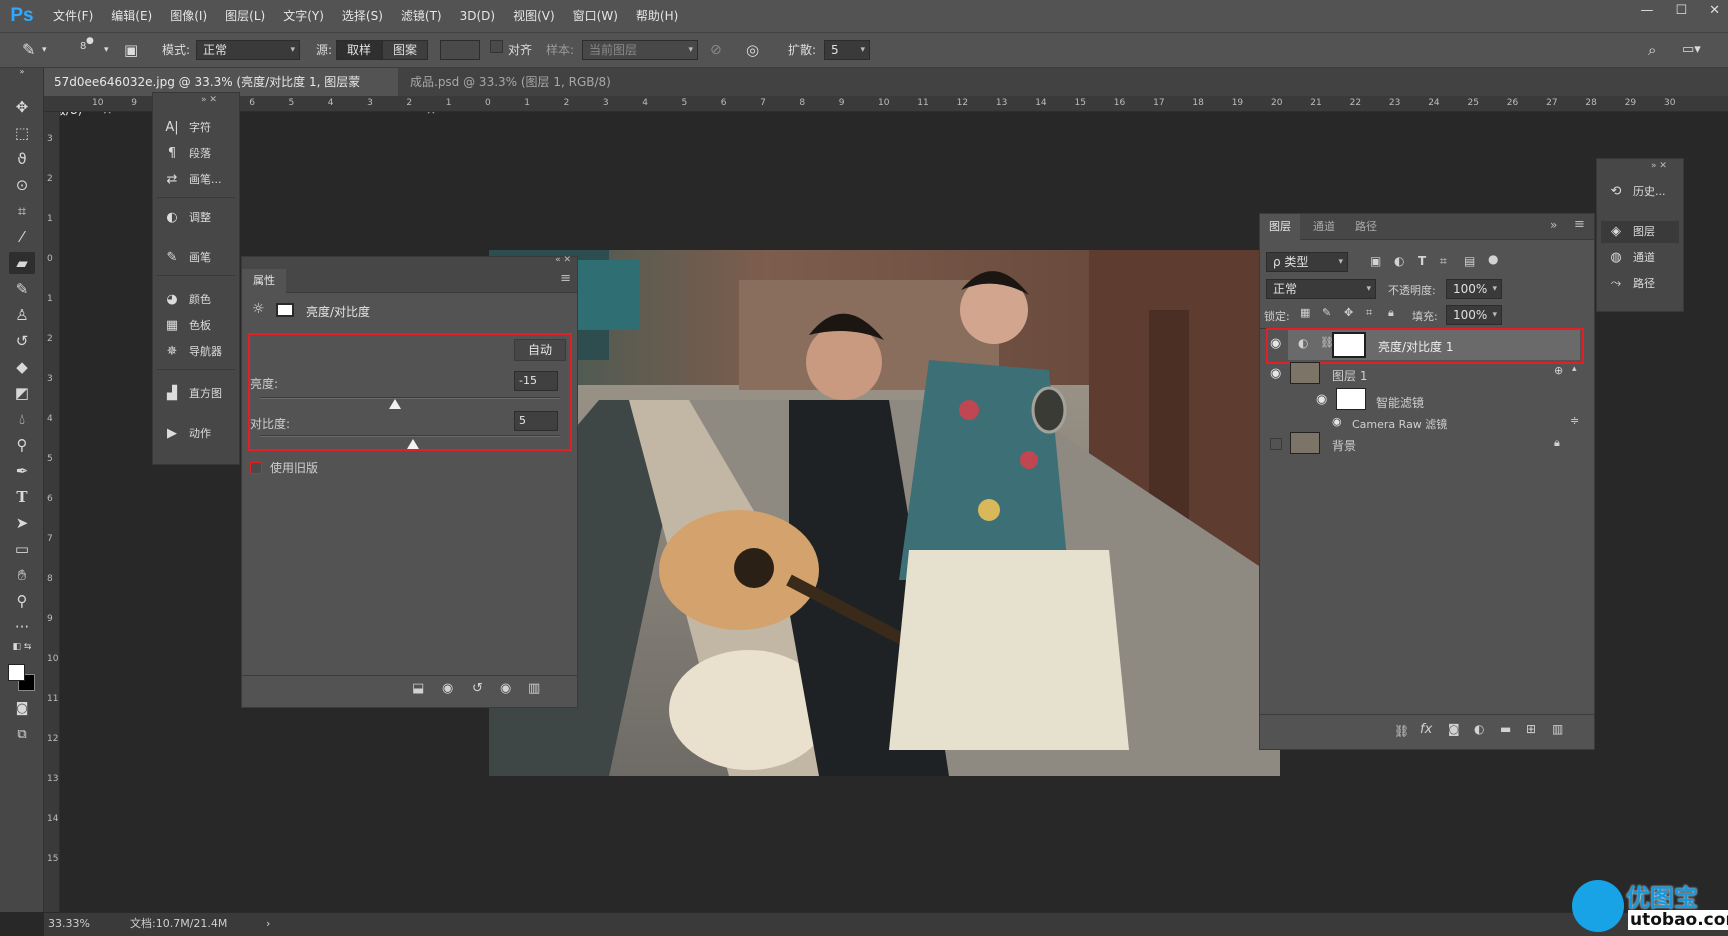  I want to click on clip-to-layer-icon: ⬓, so click(418, 688).